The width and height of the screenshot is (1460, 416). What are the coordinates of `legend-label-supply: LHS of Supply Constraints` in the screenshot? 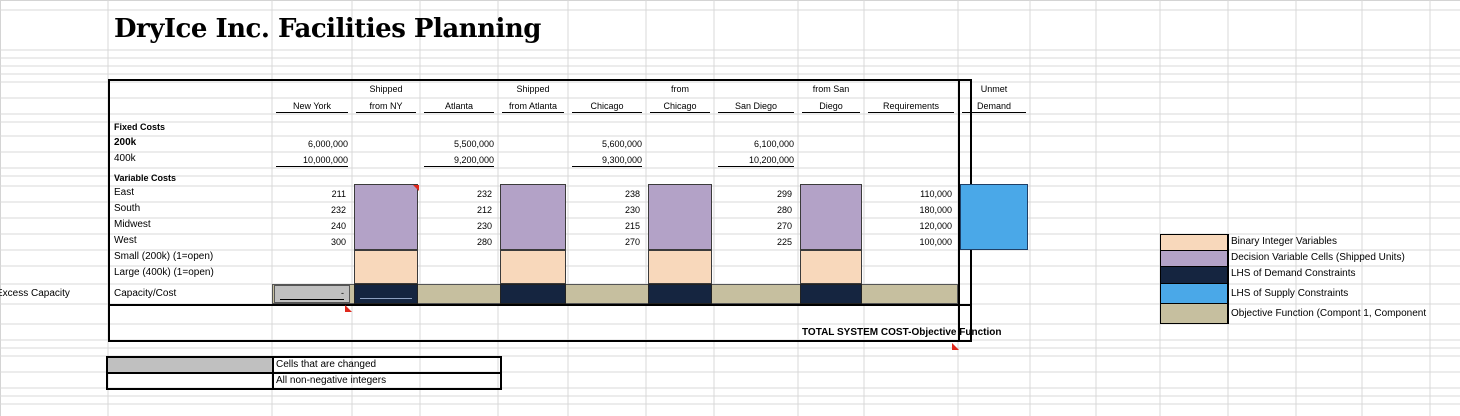 It's located at (1290, 293).